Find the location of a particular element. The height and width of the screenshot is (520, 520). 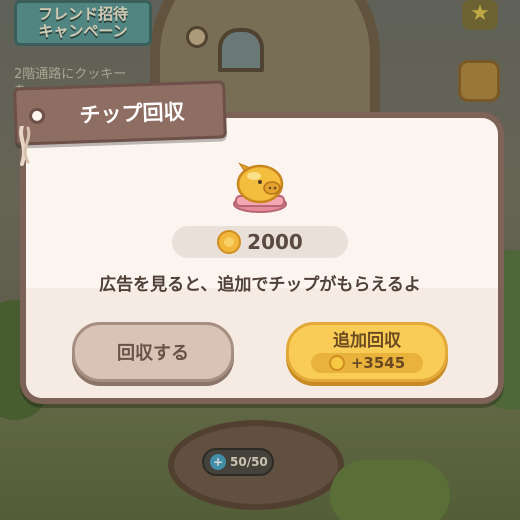

dialog-title: チップ回収 is located at coordinates (132, 113).